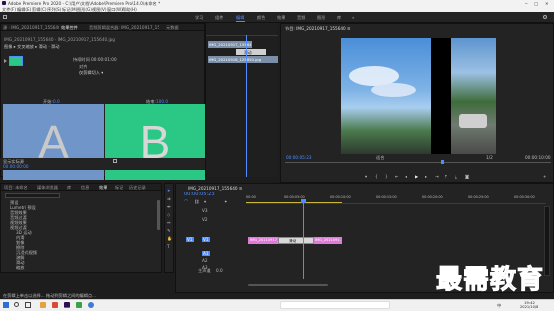  Describe the element at coordinates (526, 3) in the screenshot. I see `minimize-button: ─` at that location.